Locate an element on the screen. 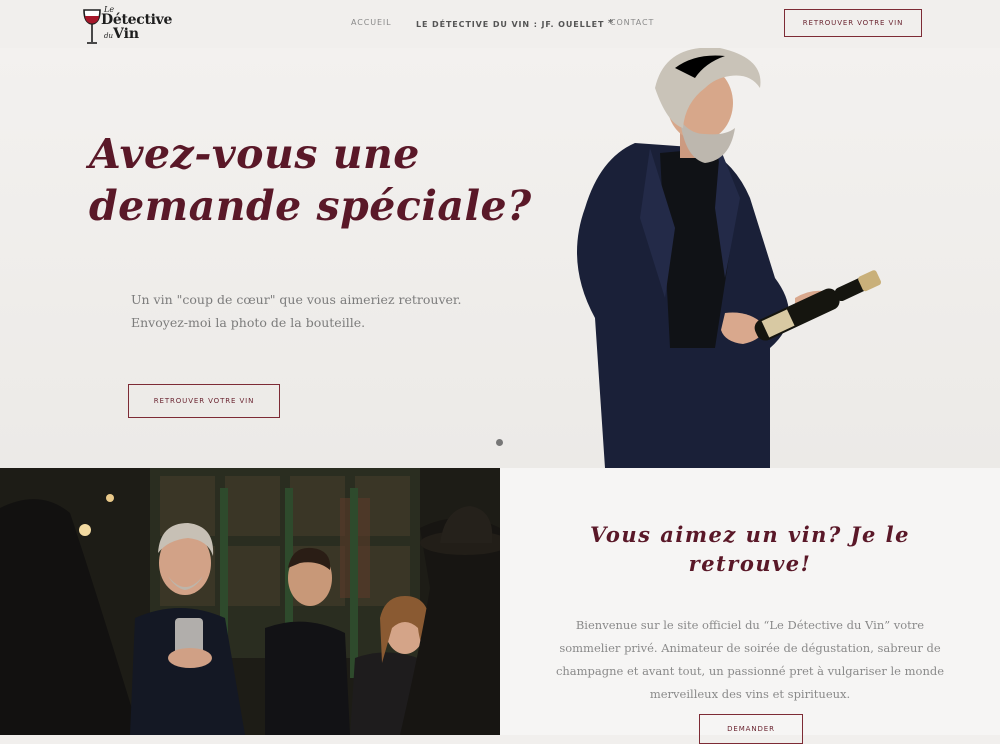 The height and width of the screenshot is (744, 1000). hero-title: Avez-vous une demande spéciale? is located at coordinates (324, 180).